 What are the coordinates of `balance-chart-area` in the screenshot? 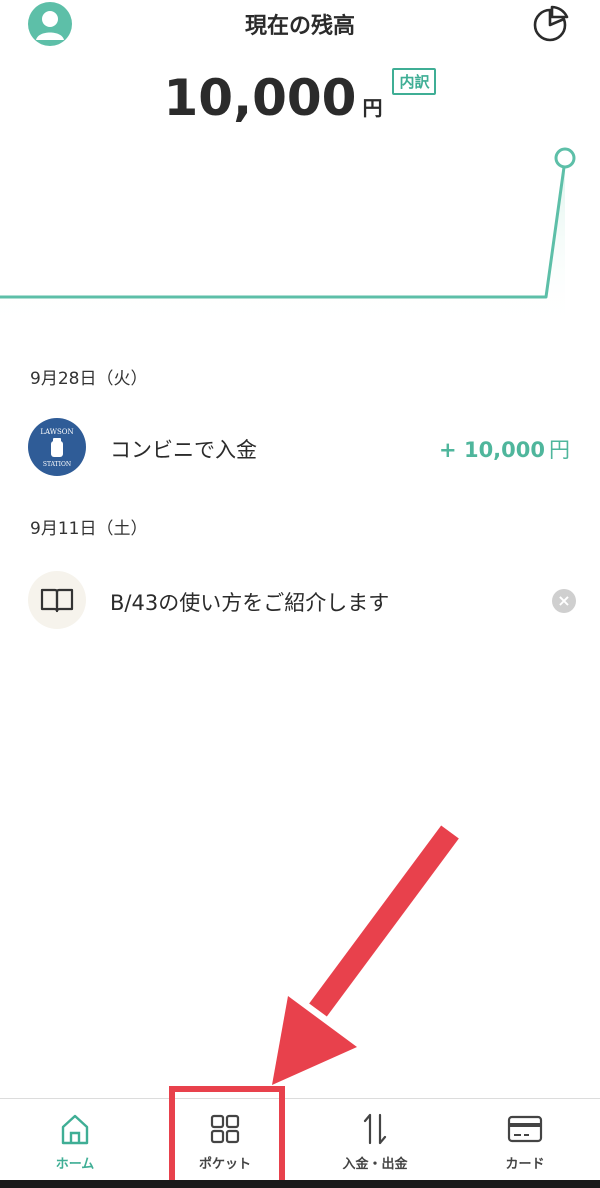 It's located at (282, 245).